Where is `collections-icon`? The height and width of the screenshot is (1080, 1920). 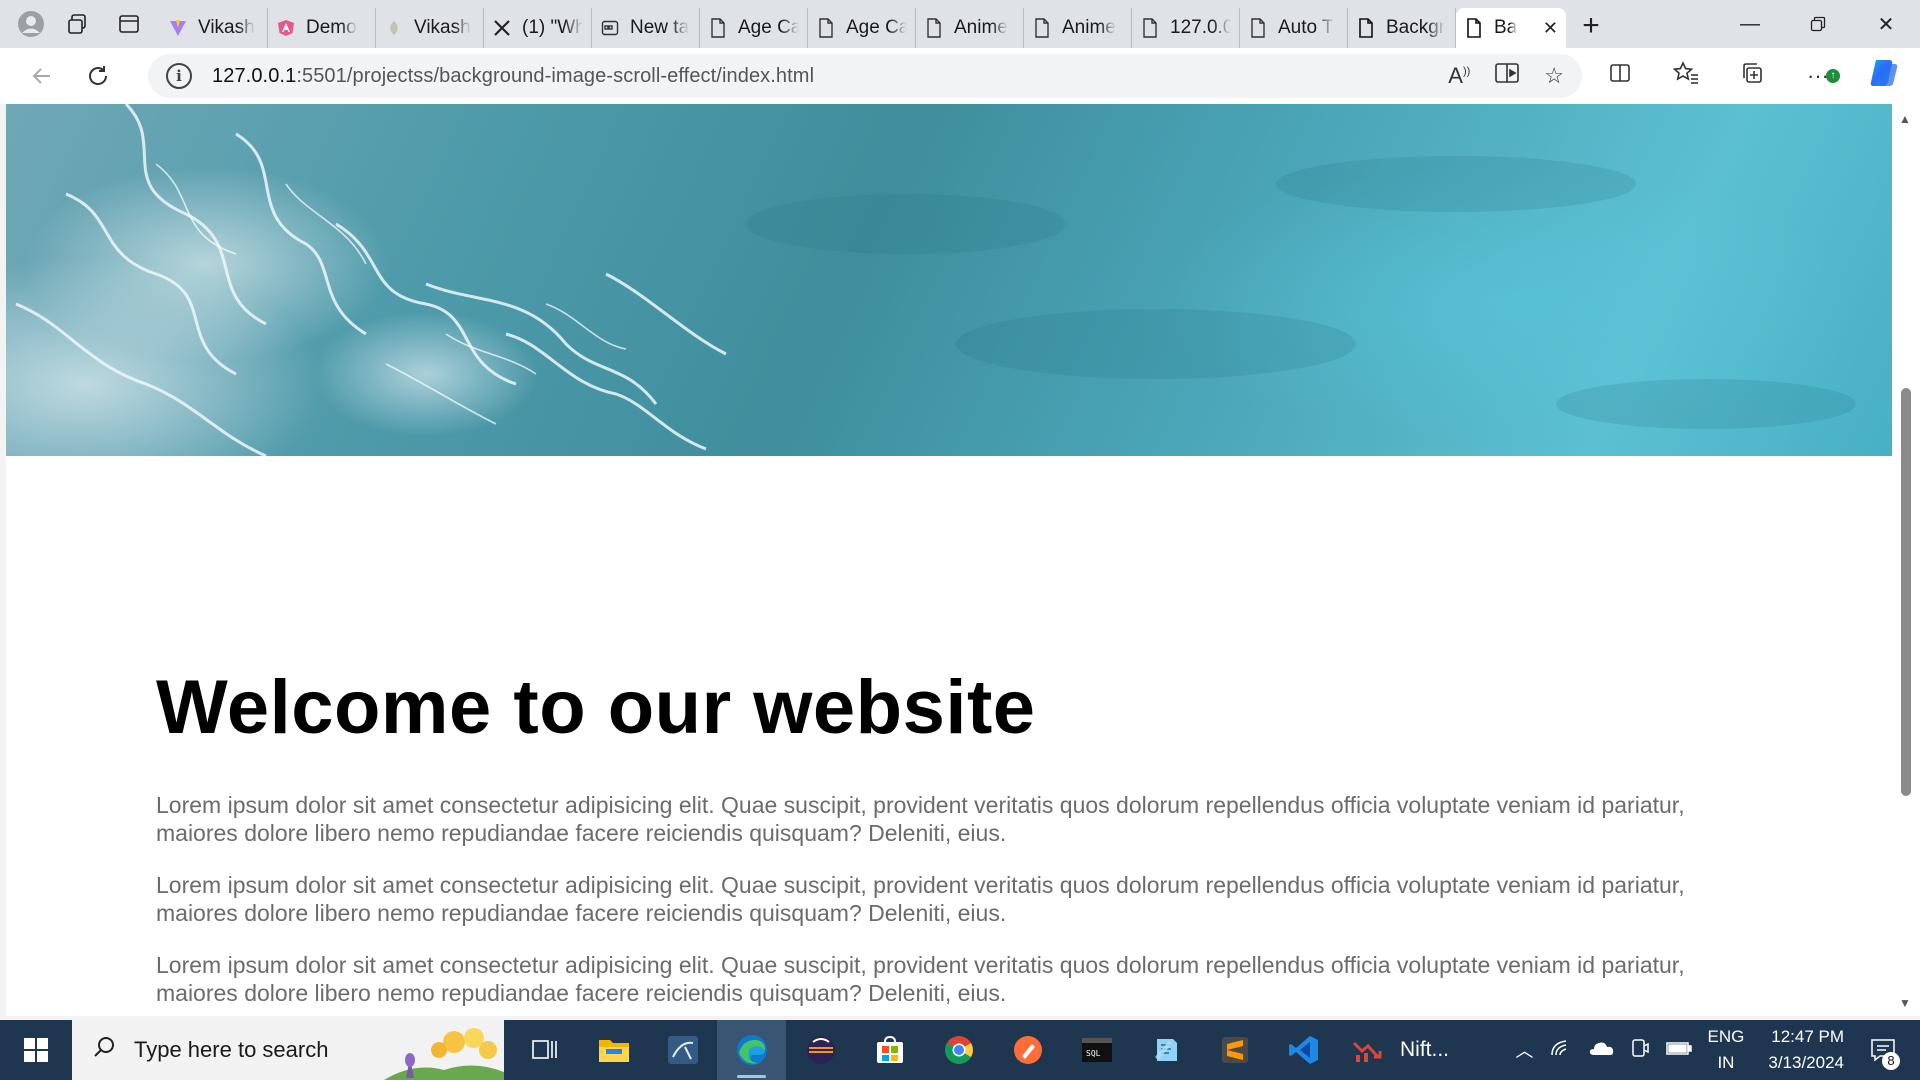 collections-icon is located at coordinates (1752, 76).